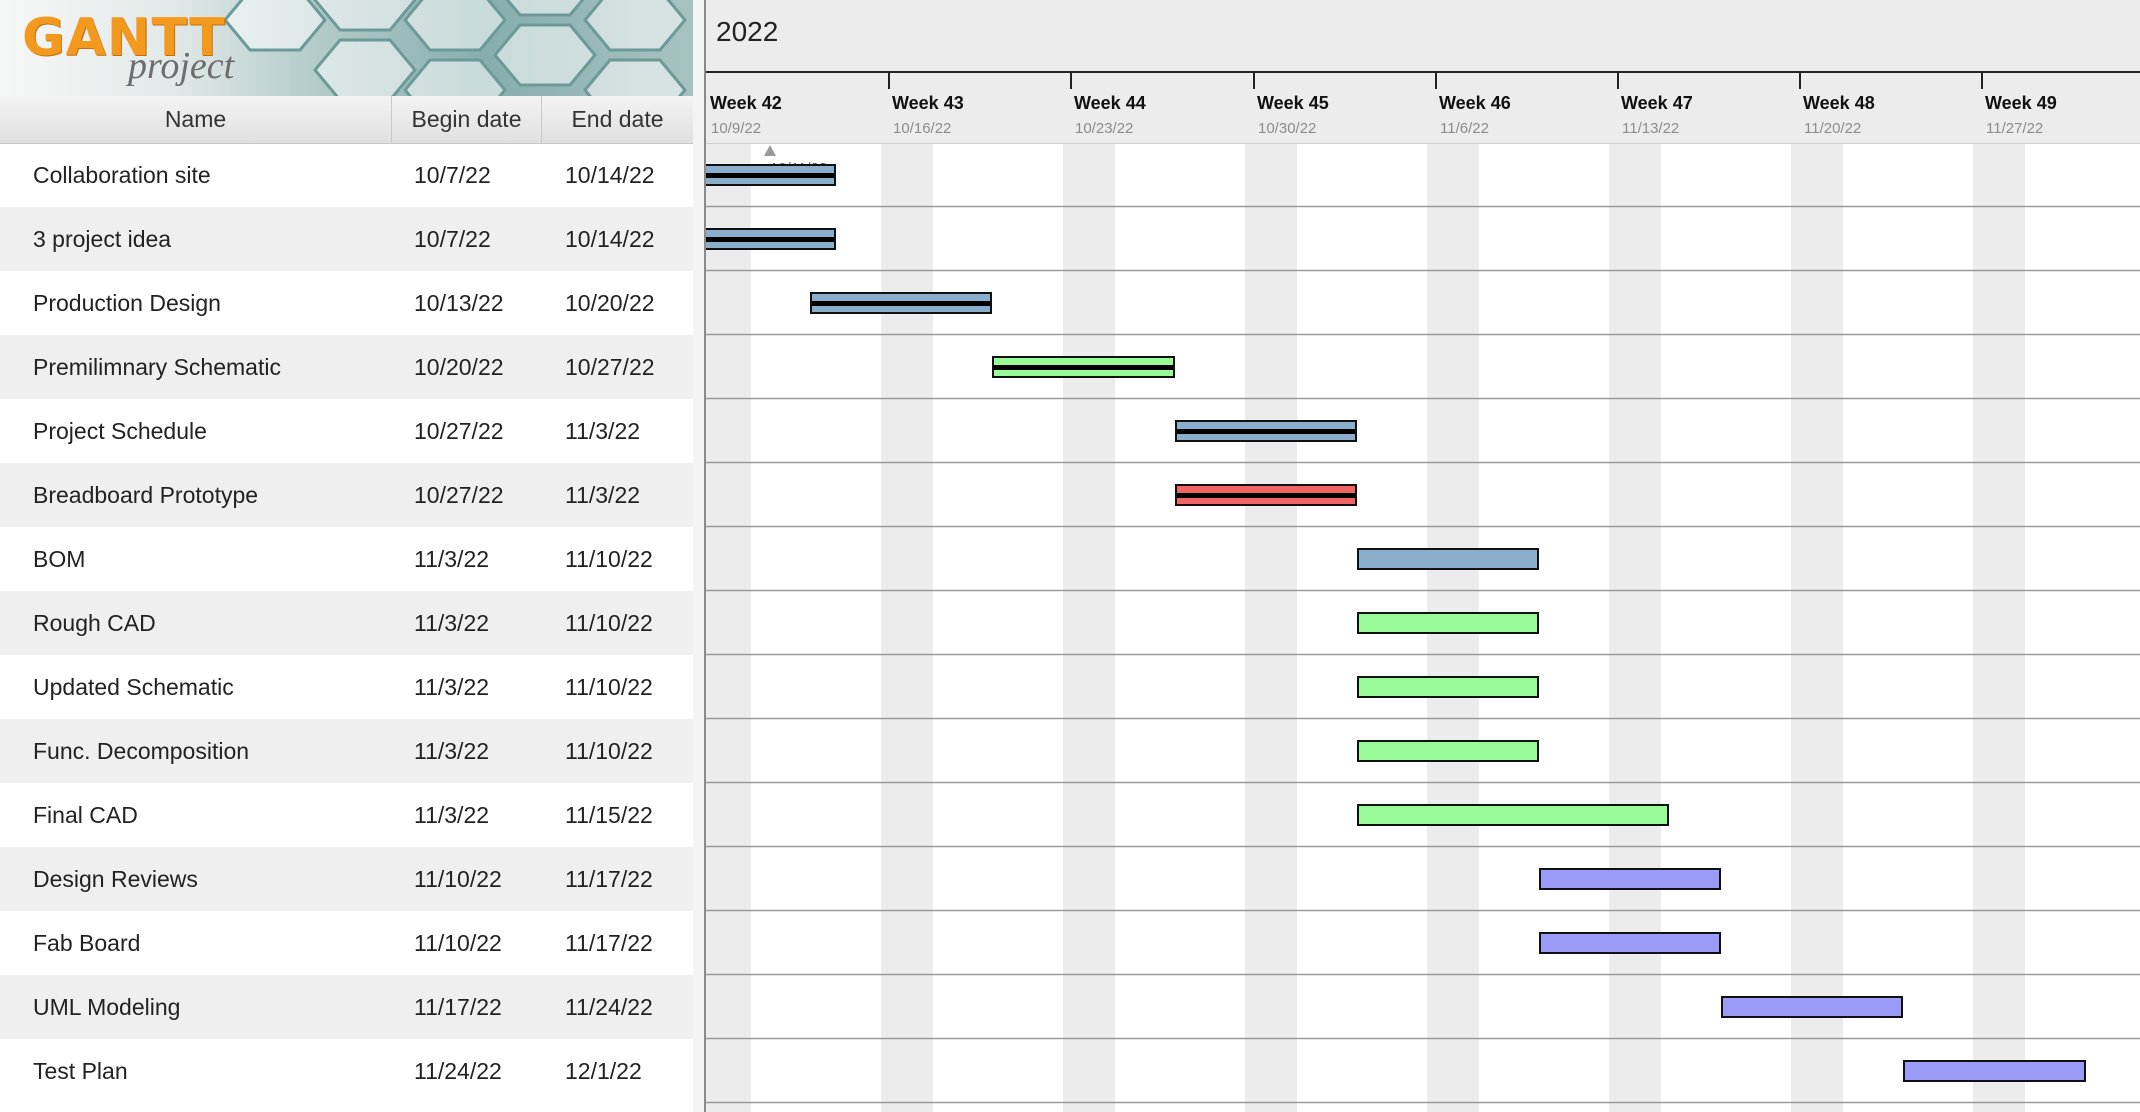 The image size is (2140, 1112). Describe the element at coordinates (736, 128) in the screenshot. I see `week-start-date: 10/9/22` at that location.